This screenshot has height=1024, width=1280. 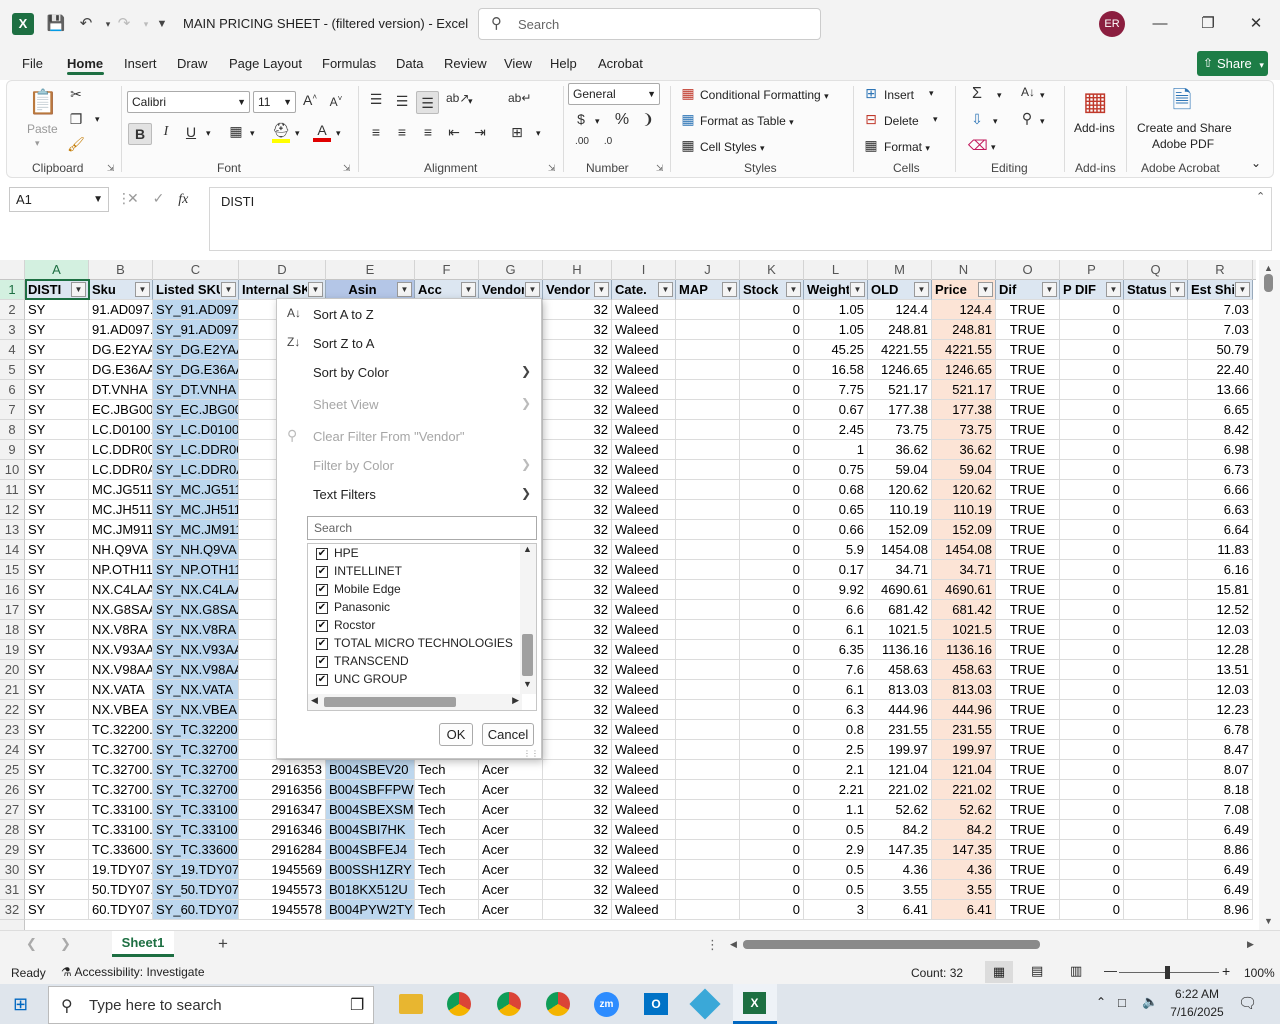 What do you see at coordinates (764, 95) in the screenshot?
I see `conditional-formatting-button: Conditional Formatting ▾` at bounding box center [764, 95].